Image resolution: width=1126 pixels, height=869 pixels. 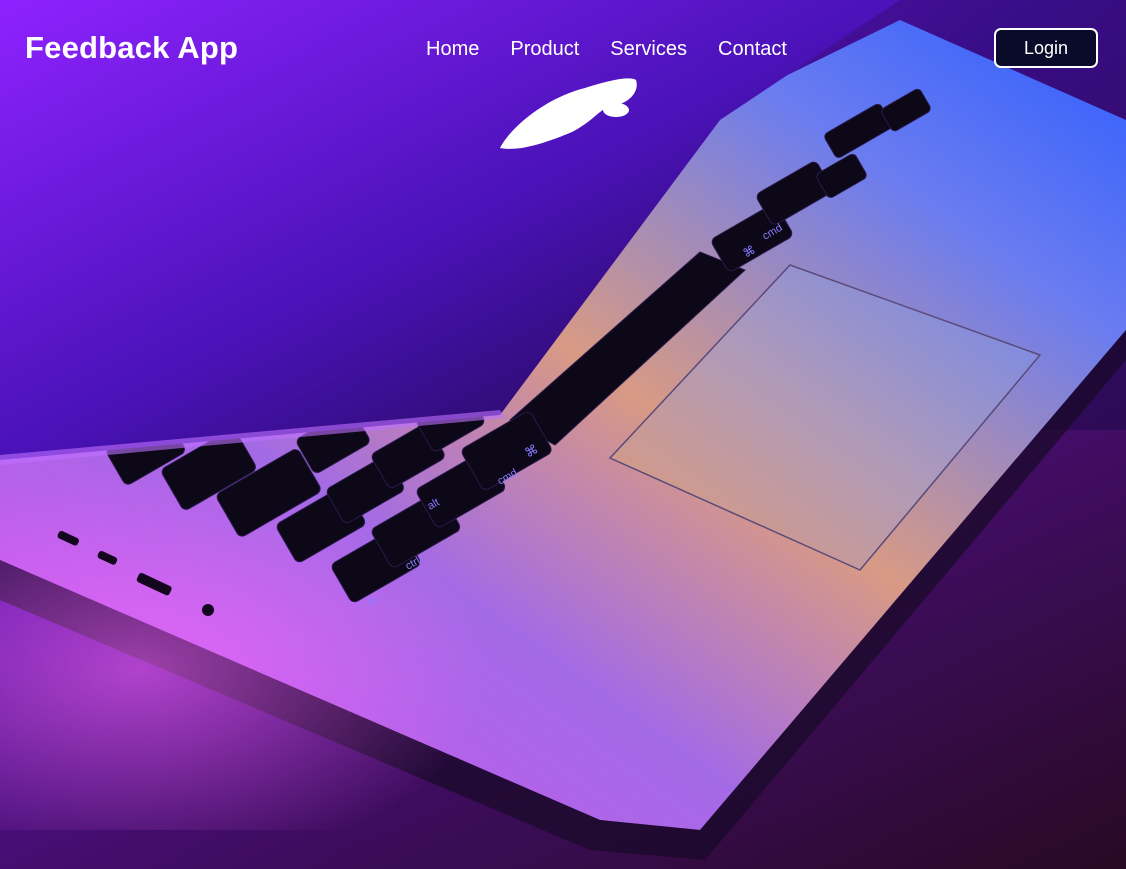 What do you see at coordinates (606, 49) in the screenshot?
I see `nav-links: Home Product Services Contact` at bounding box center [606, 49].